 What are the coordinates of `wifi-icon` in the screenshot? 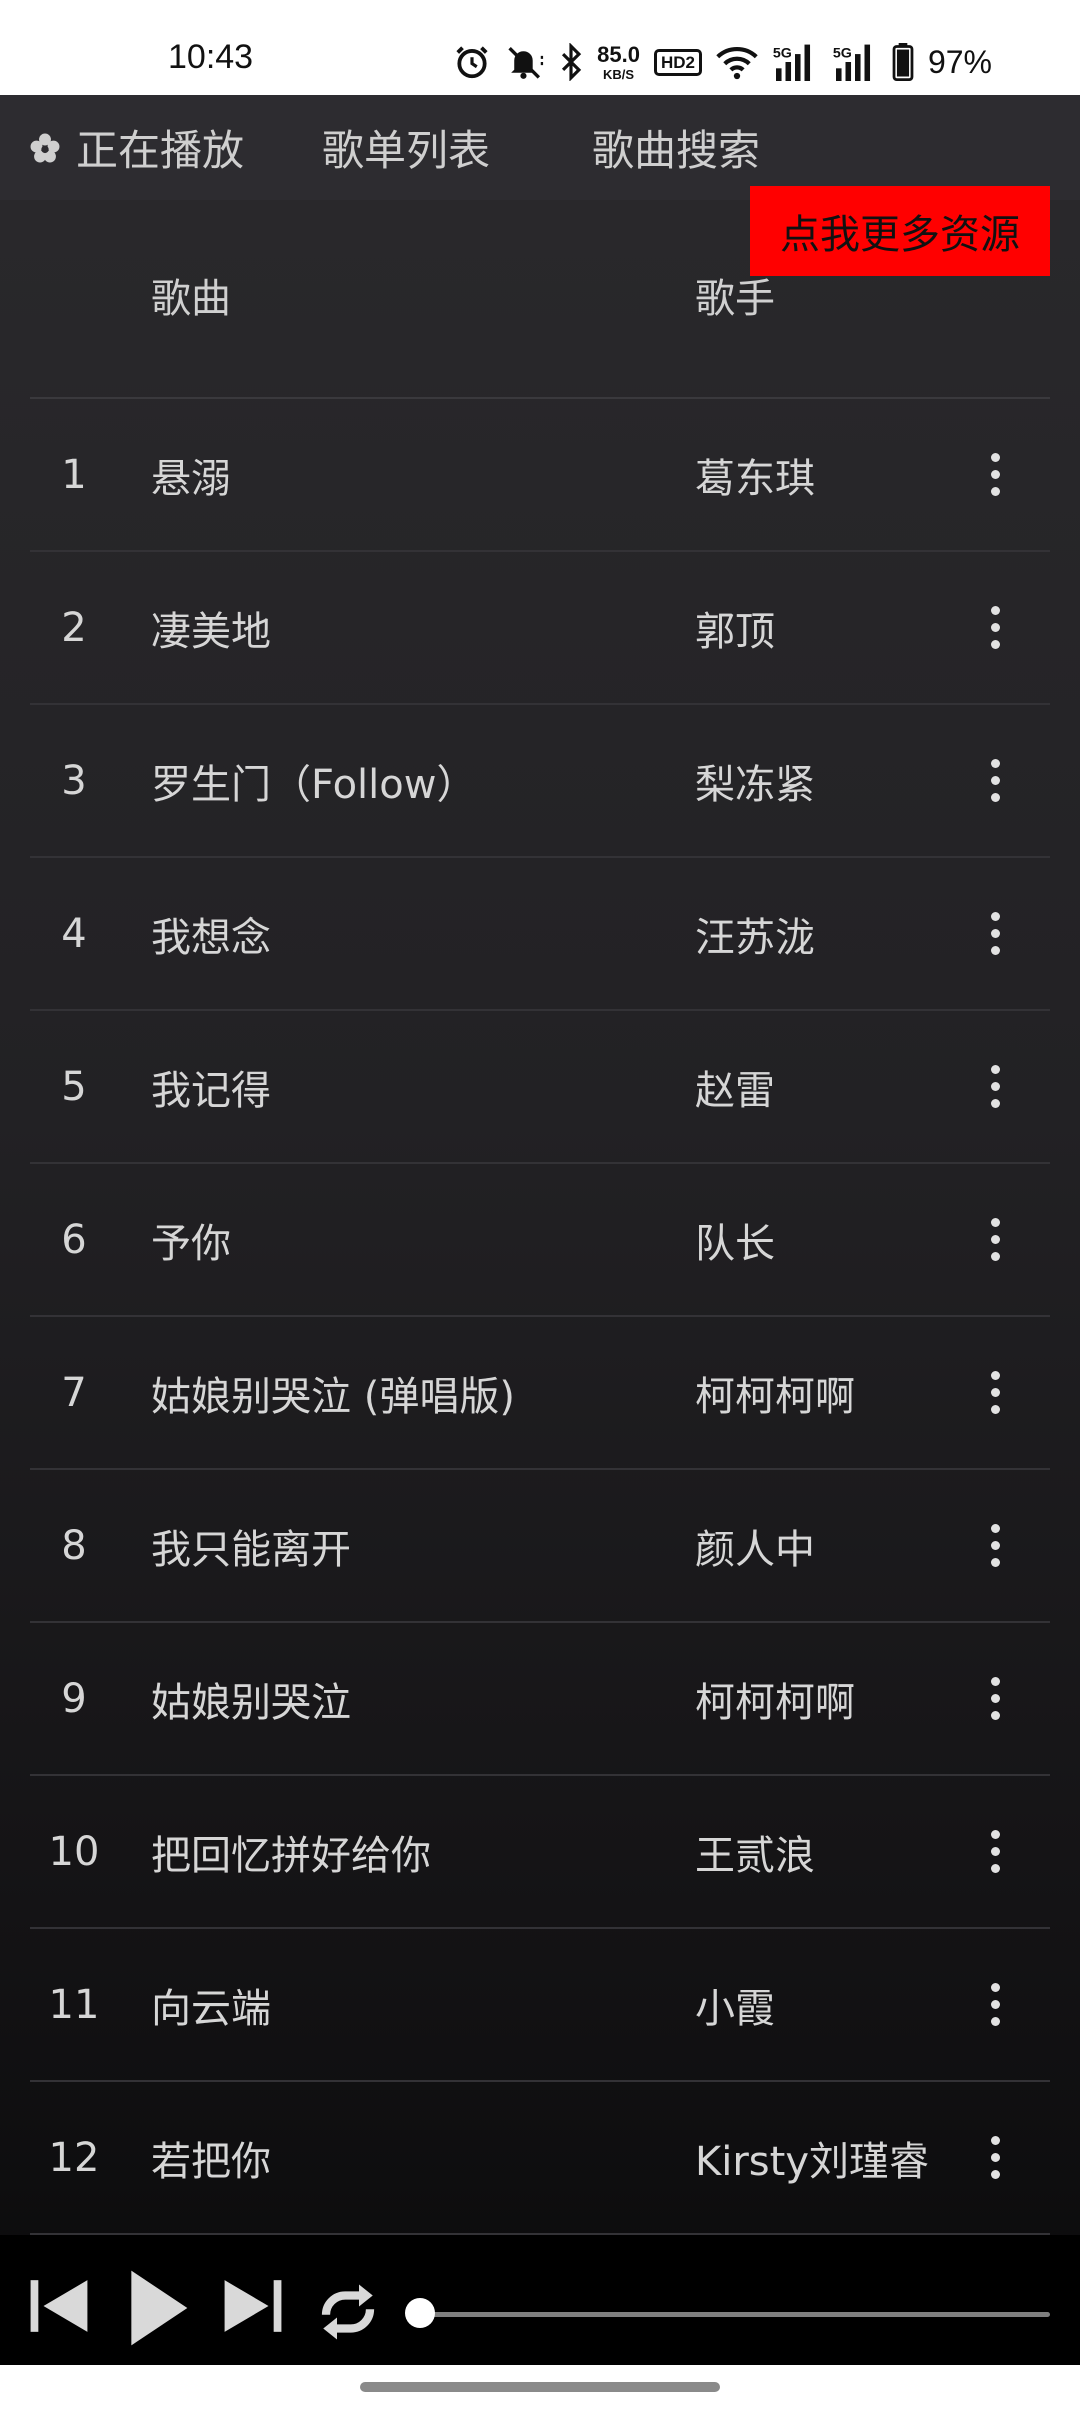 It's located at (737, 62).